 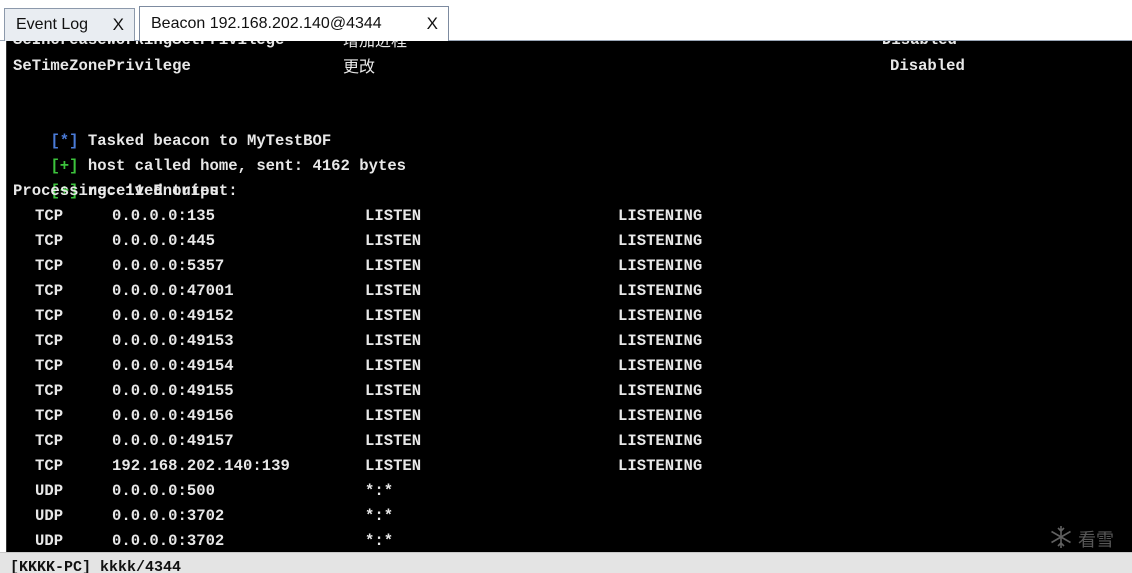 I want to click on cell-addr: 0.0.0.0:49157, so click(x=173, y=441).